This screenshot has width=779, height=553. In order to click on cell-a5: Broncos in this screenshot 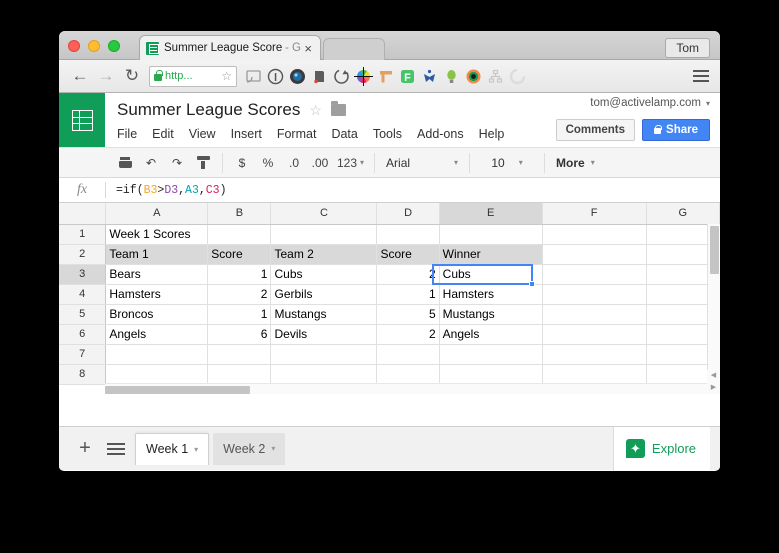, I will do `click(157, 314)`.